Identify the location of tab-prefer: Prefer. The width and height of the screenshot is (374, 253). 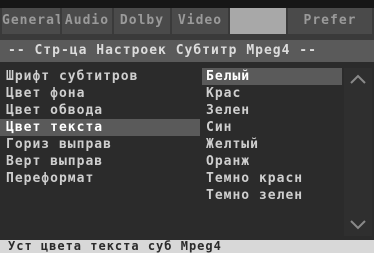
(330, 21).